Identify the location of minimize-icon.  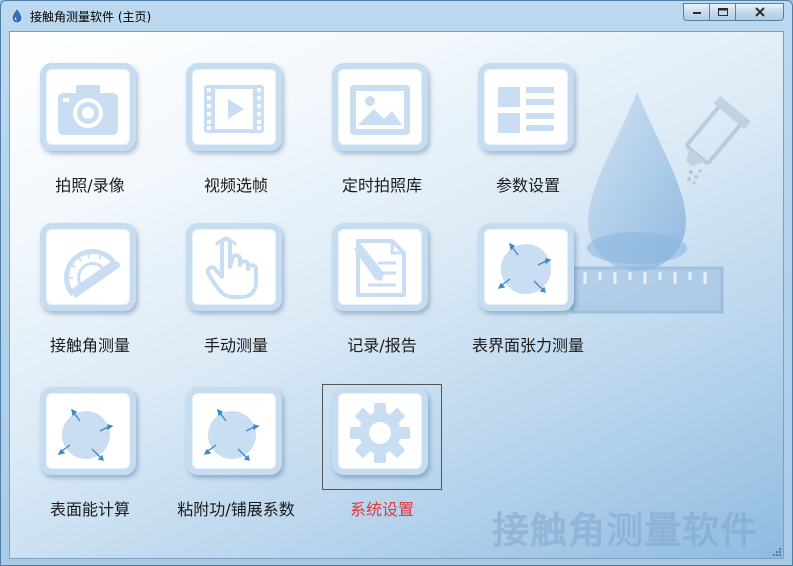
(696, 13).